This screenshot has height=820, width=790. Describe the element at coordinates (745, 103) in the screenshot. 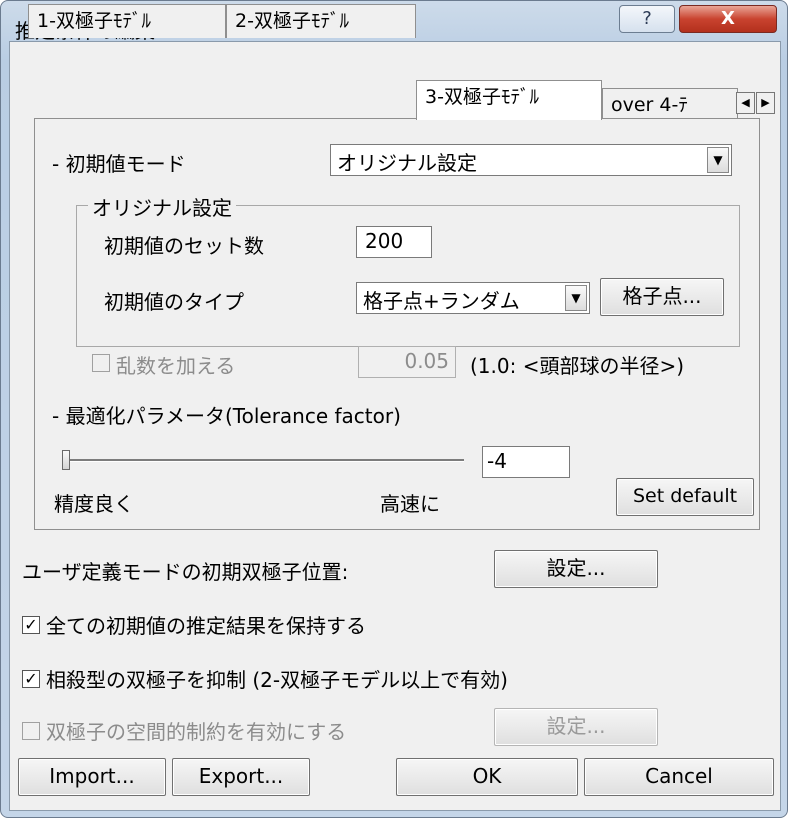

I see `tab-scroll-left-button: ◀` at that location.